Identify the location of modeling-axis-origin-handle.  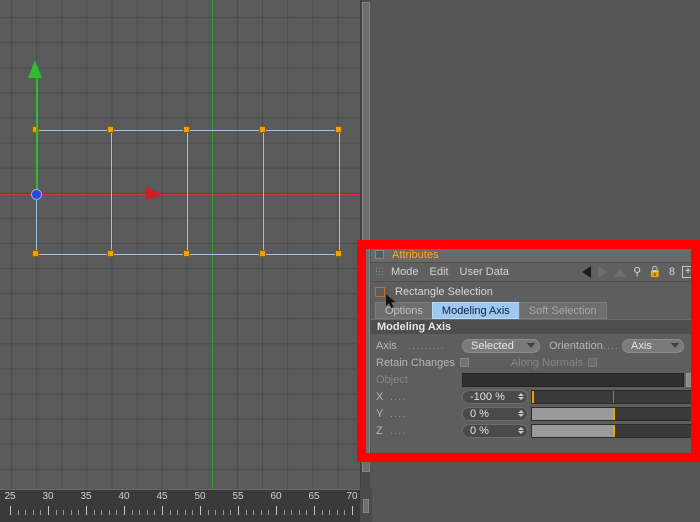
(36, 194).